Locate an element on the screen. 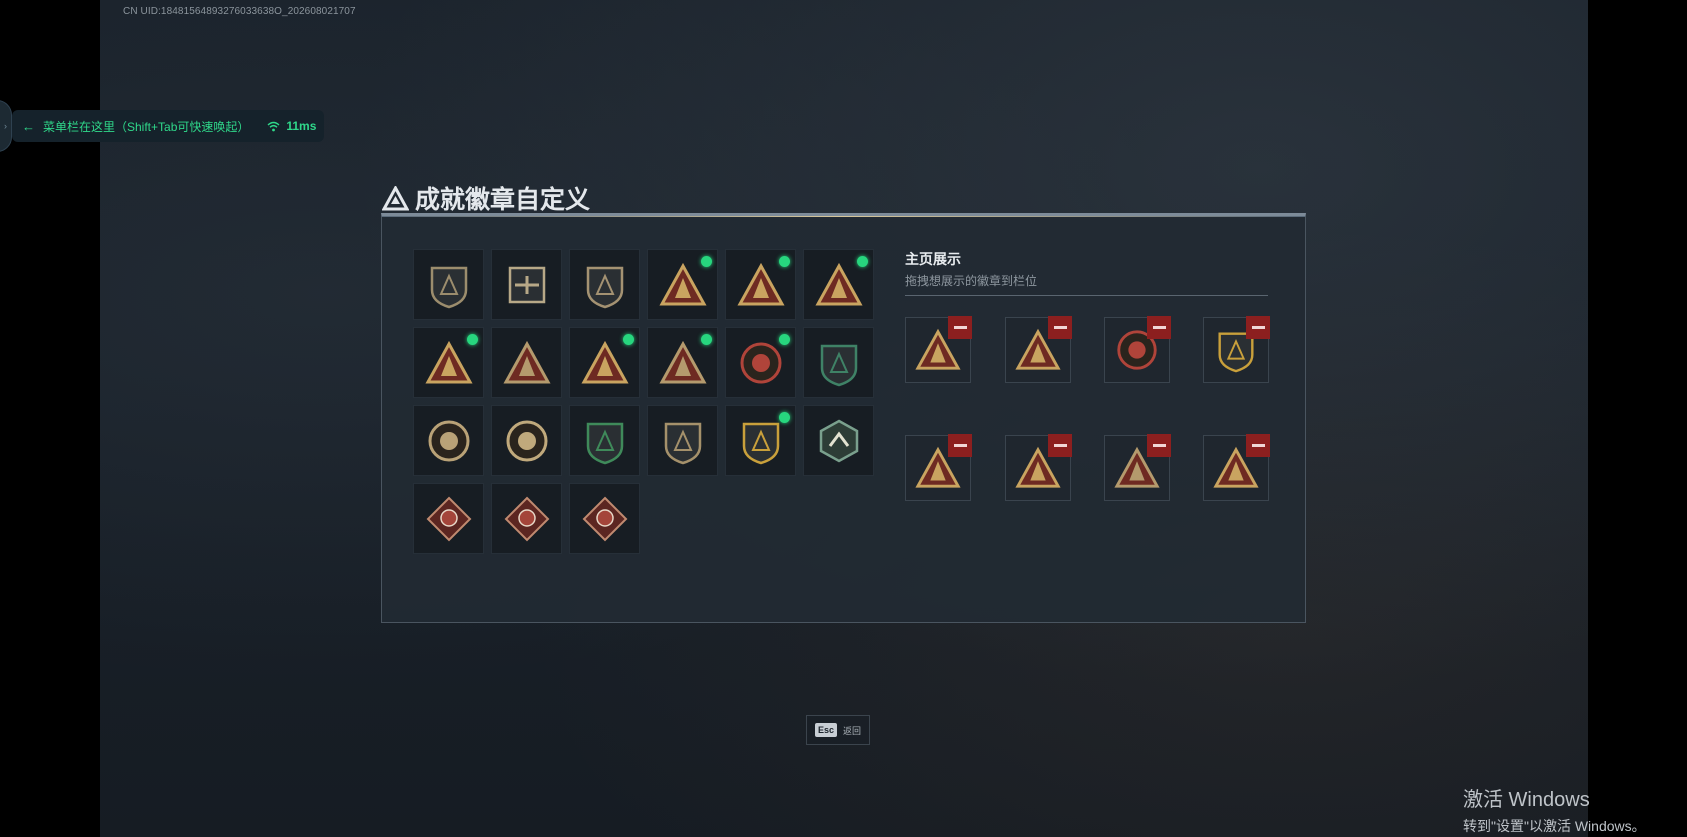  soldiers-triangle-badge-icon is located at coordinates (526, 361).